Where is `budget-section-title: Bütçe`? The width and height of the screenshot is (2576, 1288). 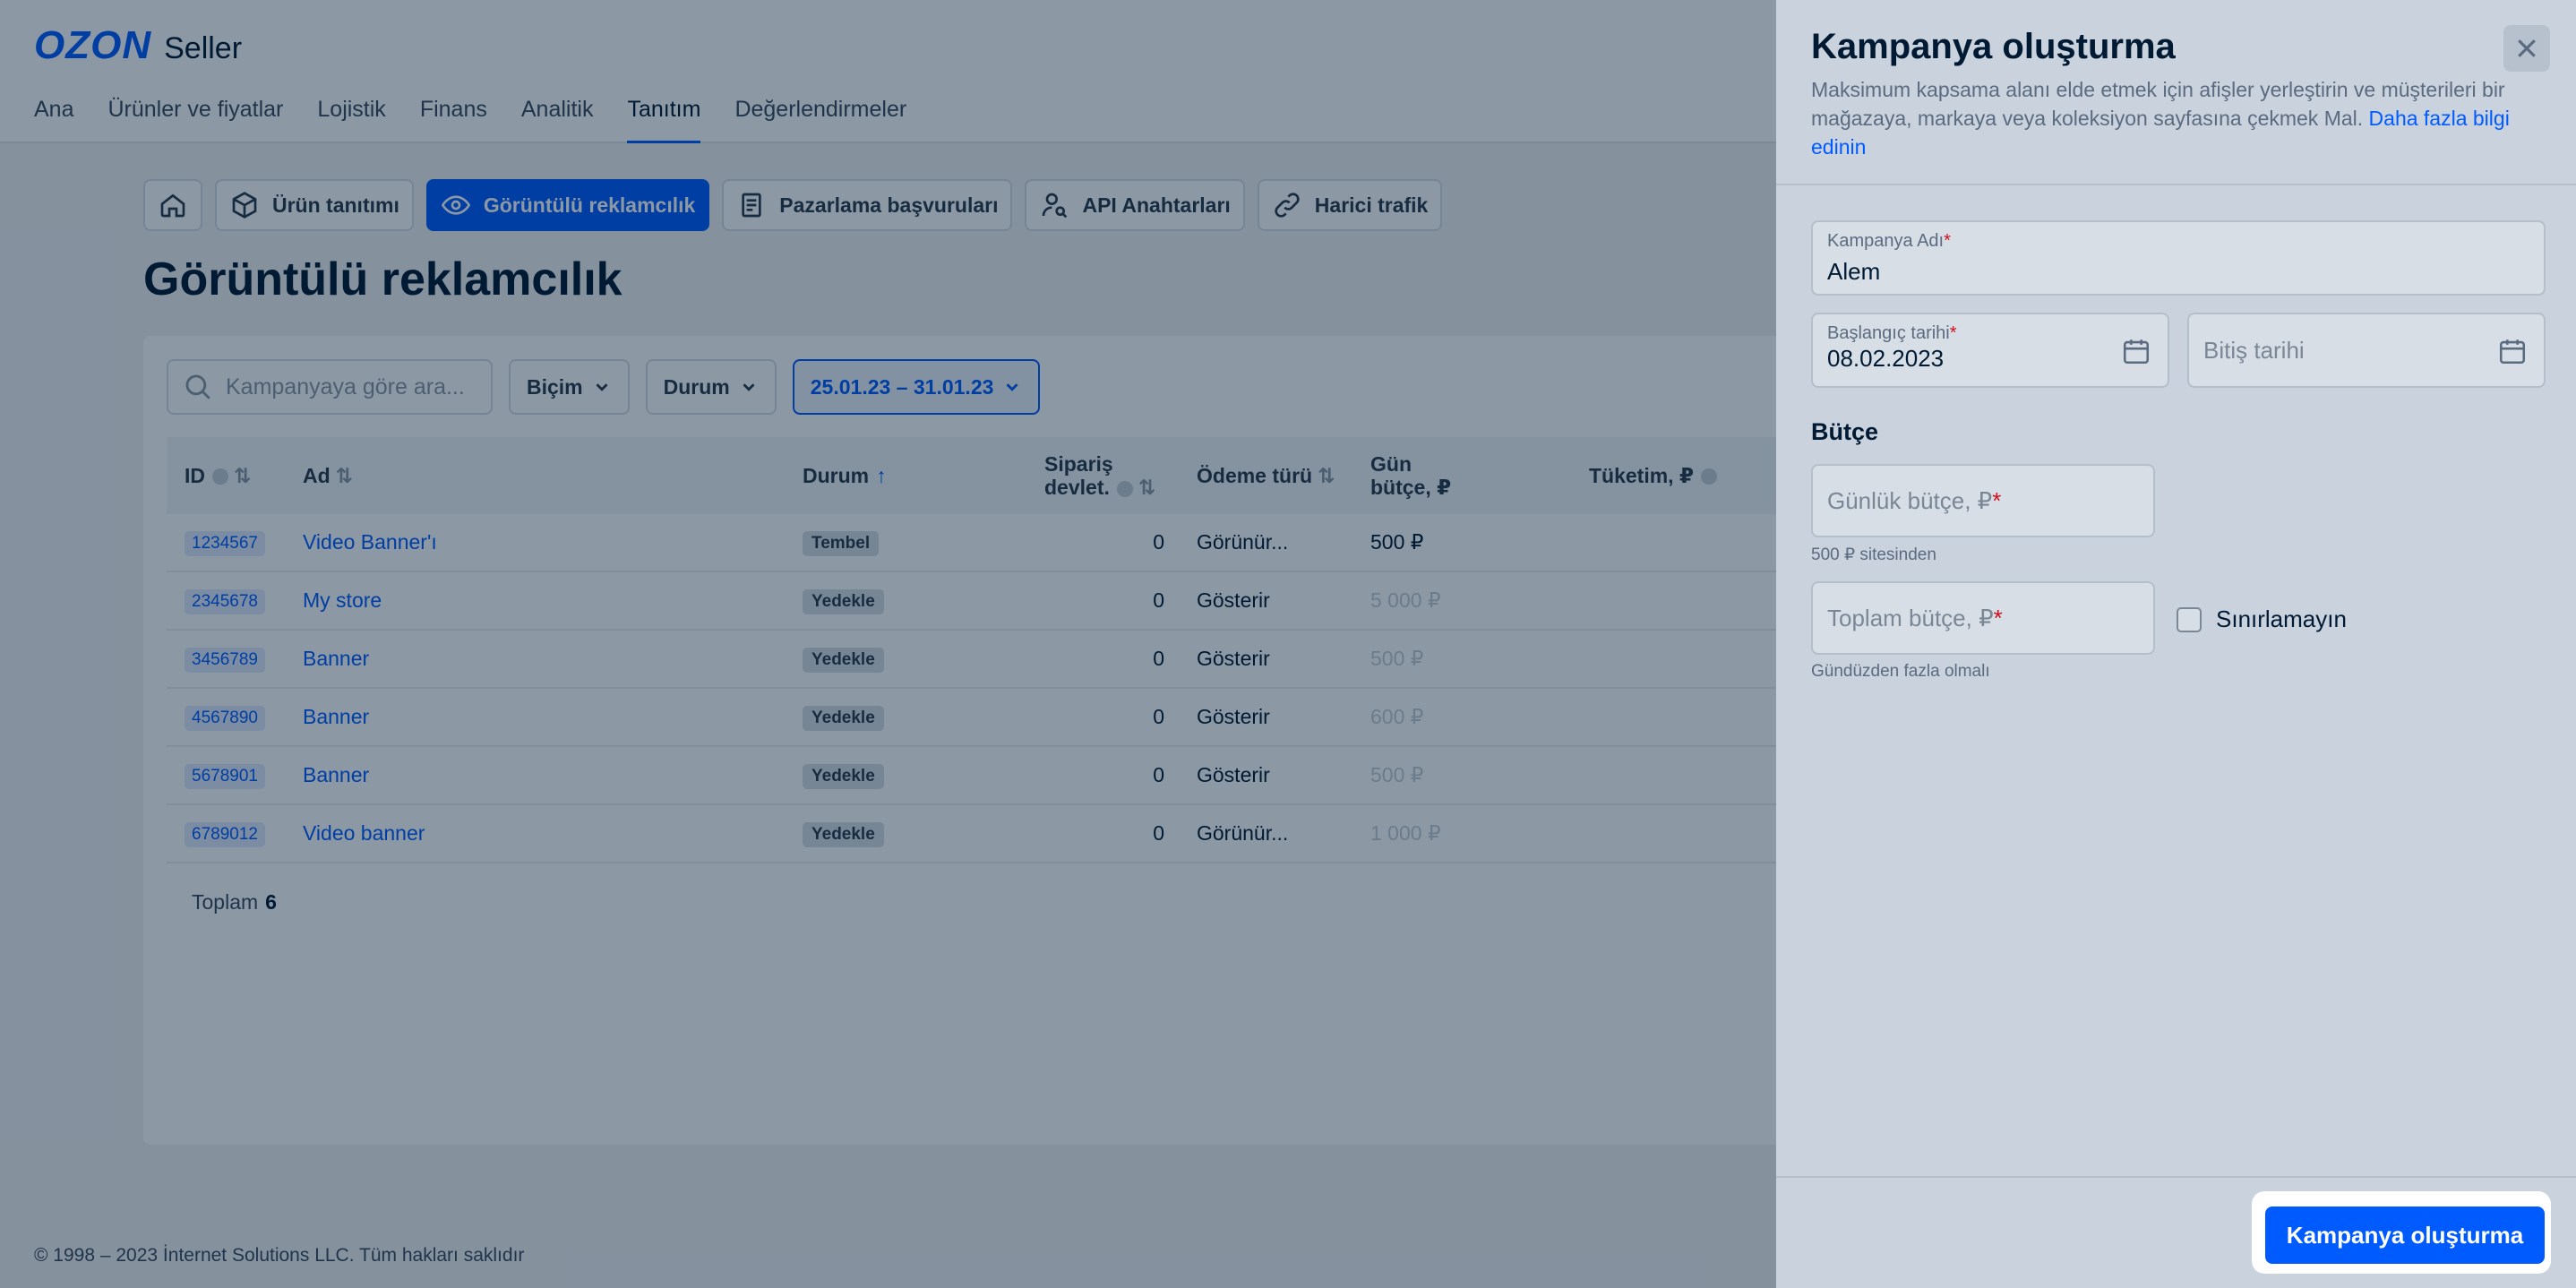 budget-section-title: Bütçe is located at coordinates (1845, 431).